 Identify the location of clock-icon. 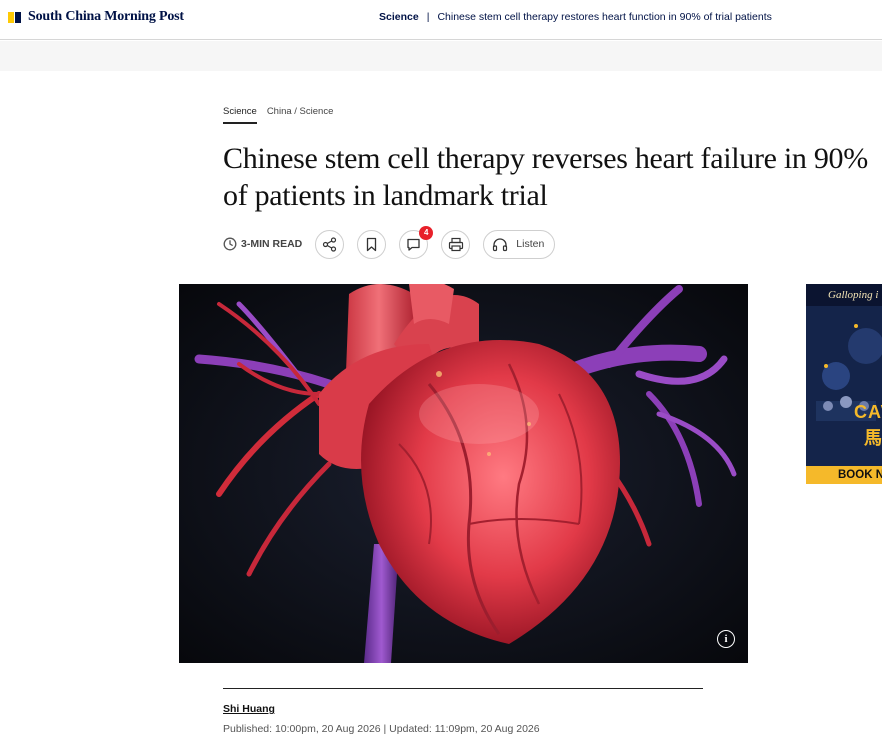
(230, 244).